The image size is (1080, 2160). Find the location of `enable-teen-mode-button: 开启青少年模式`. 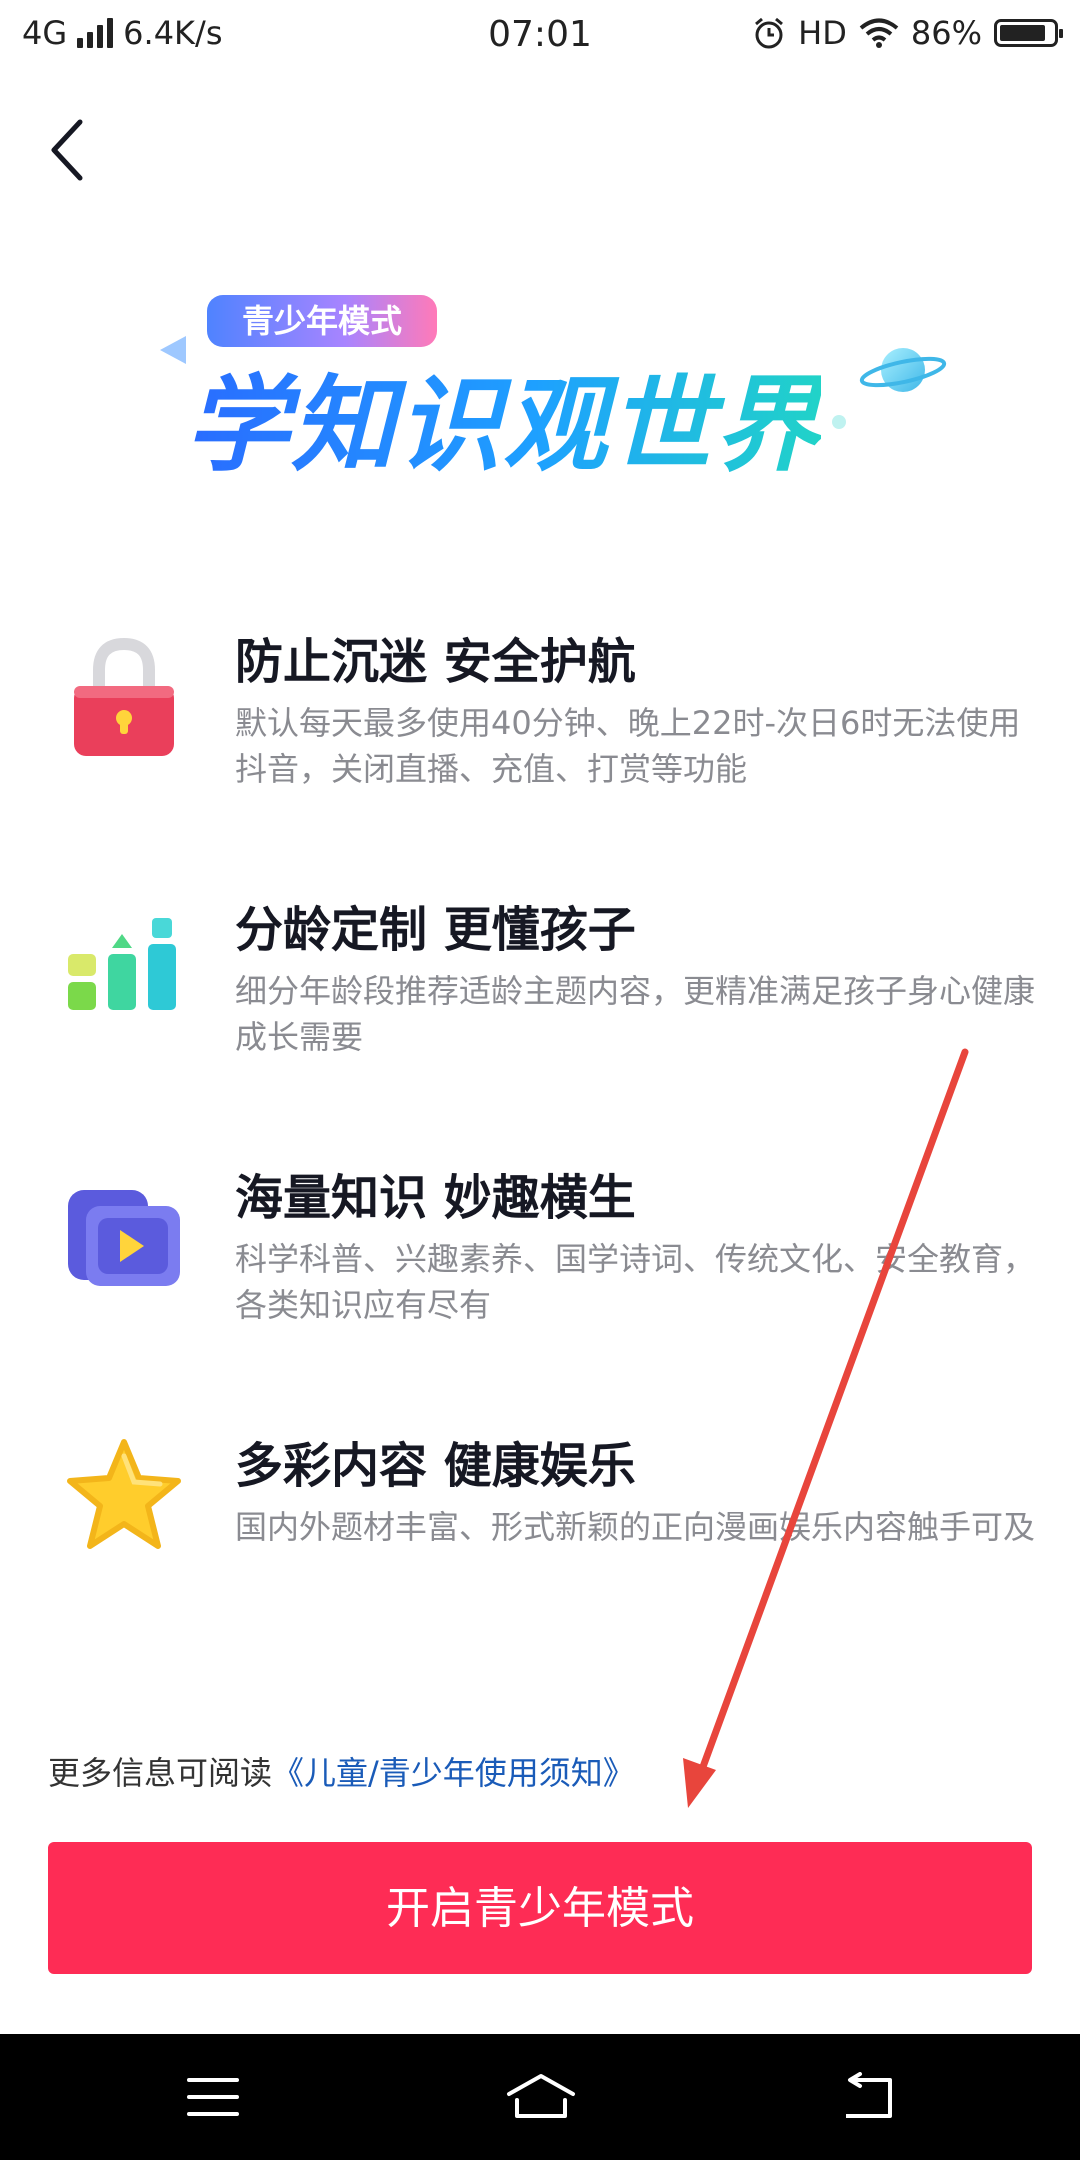

enable-teen-mode-button: 开启青少年模式 is located at coordinates (540, 1908).